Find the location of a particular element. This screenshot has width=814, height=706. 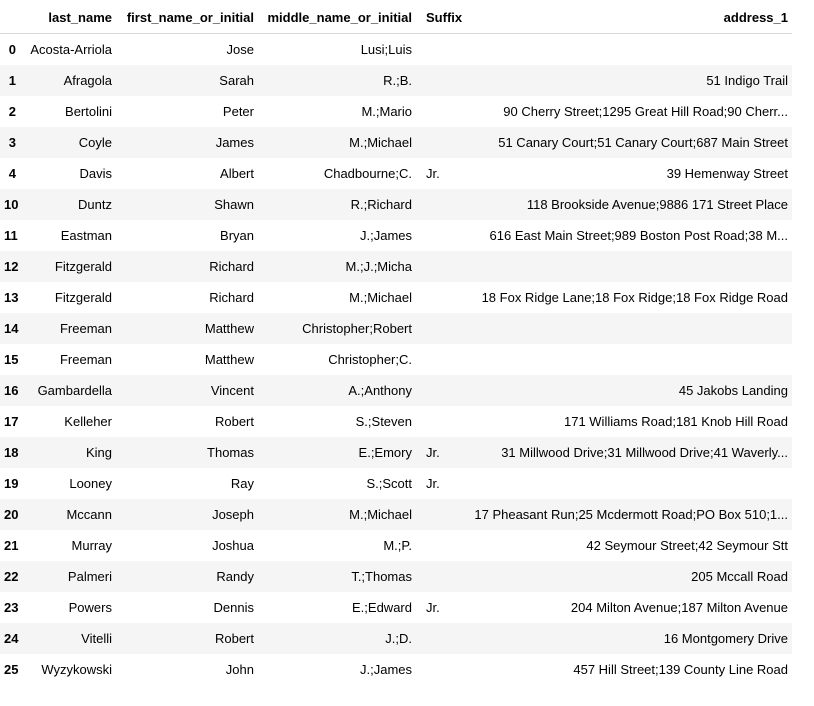

table-row: 1 Afragola Sarah R.;B. 51 Indigo Trail is located at coordinates (396, 80).